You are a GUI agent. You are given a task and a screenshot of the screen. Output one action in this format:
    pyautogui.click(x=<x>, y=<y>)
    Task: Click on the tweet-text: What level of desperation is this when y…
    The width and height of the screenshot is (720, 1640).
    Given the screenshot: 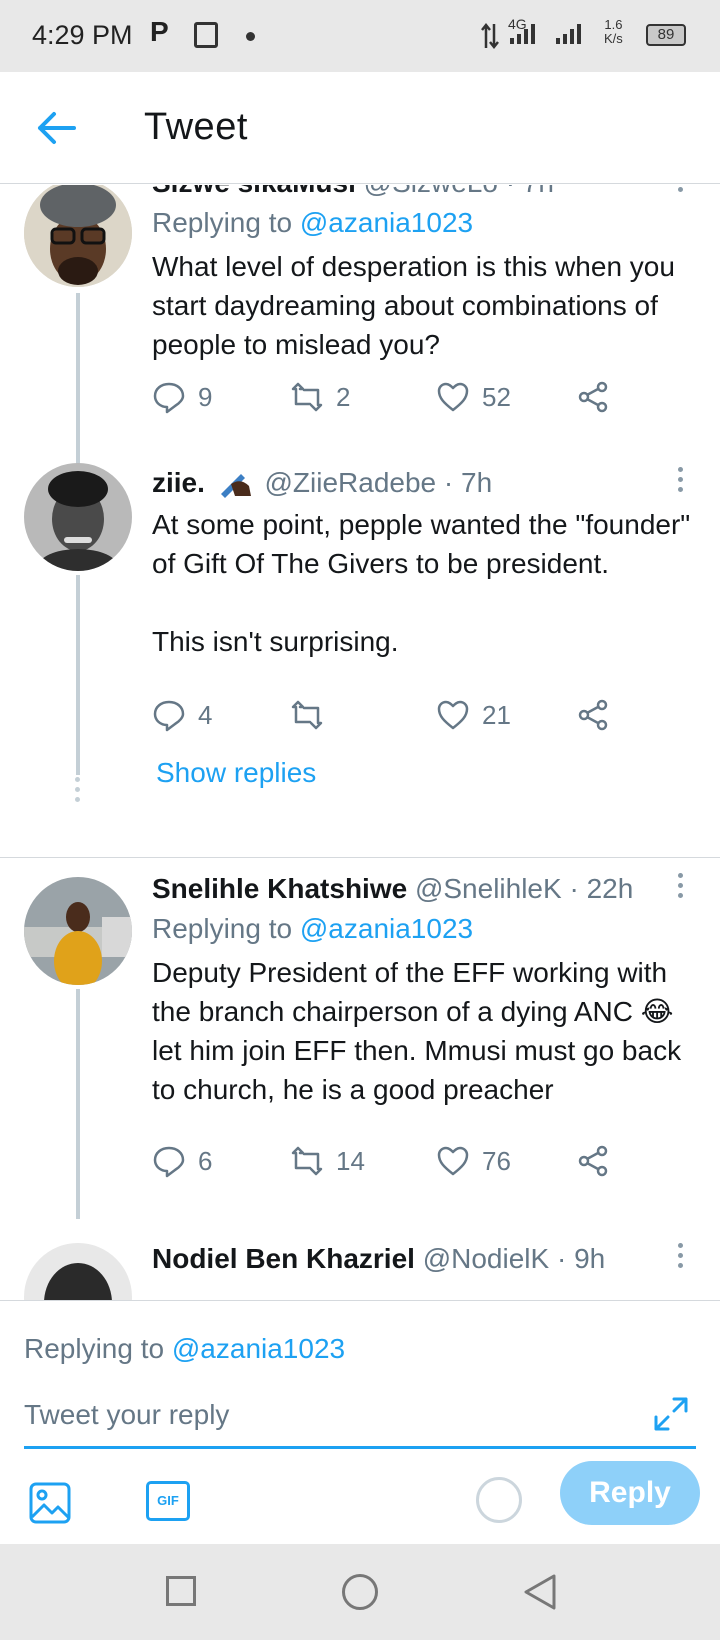 What is the action you would take?
    pyautogui.click(x=413, y=305)
    